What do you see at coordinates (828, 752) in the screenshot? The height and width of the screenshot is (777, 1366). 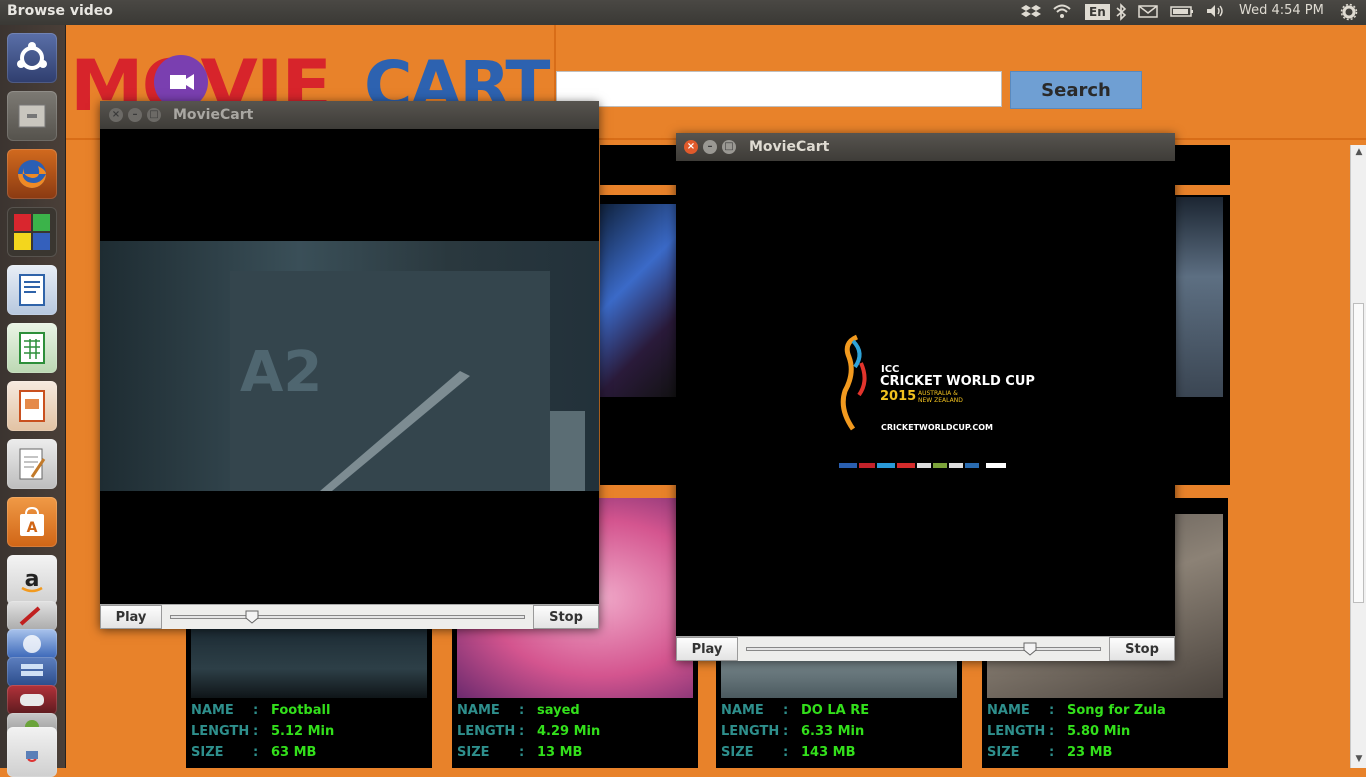 I see `video-size: 143 MB` at bounding box center [828, 752].